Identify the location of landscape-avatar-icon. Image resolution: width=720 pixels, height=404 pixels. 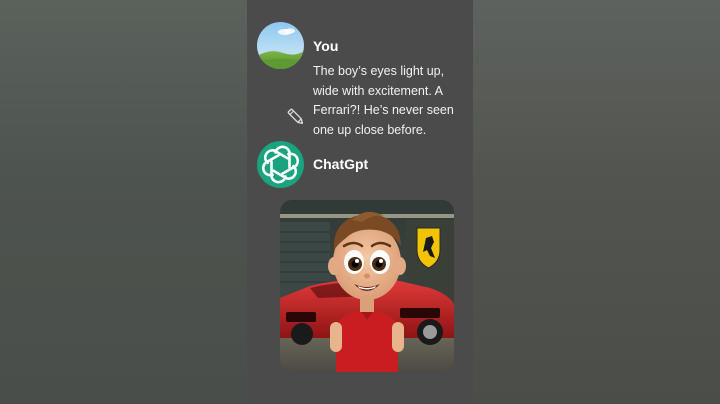
(280, 45).